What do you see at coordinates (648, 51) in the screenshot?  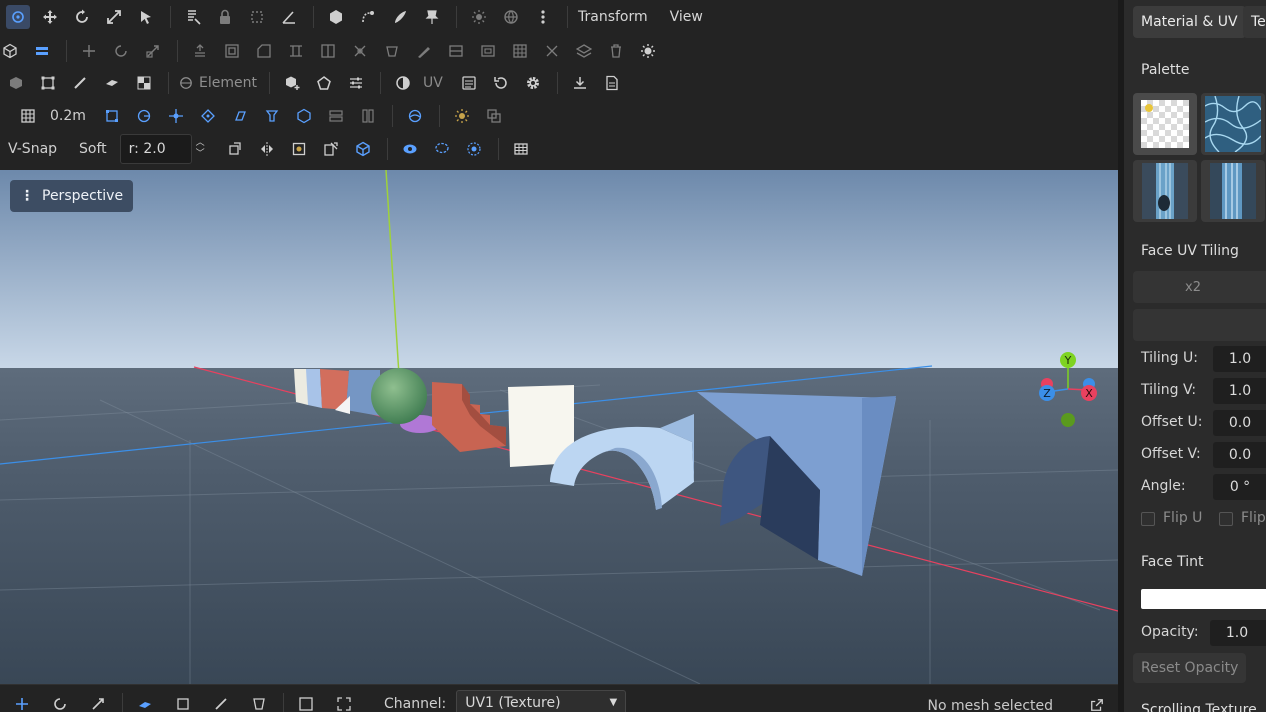 I see `light-icon` at bounding box center [648, 51].